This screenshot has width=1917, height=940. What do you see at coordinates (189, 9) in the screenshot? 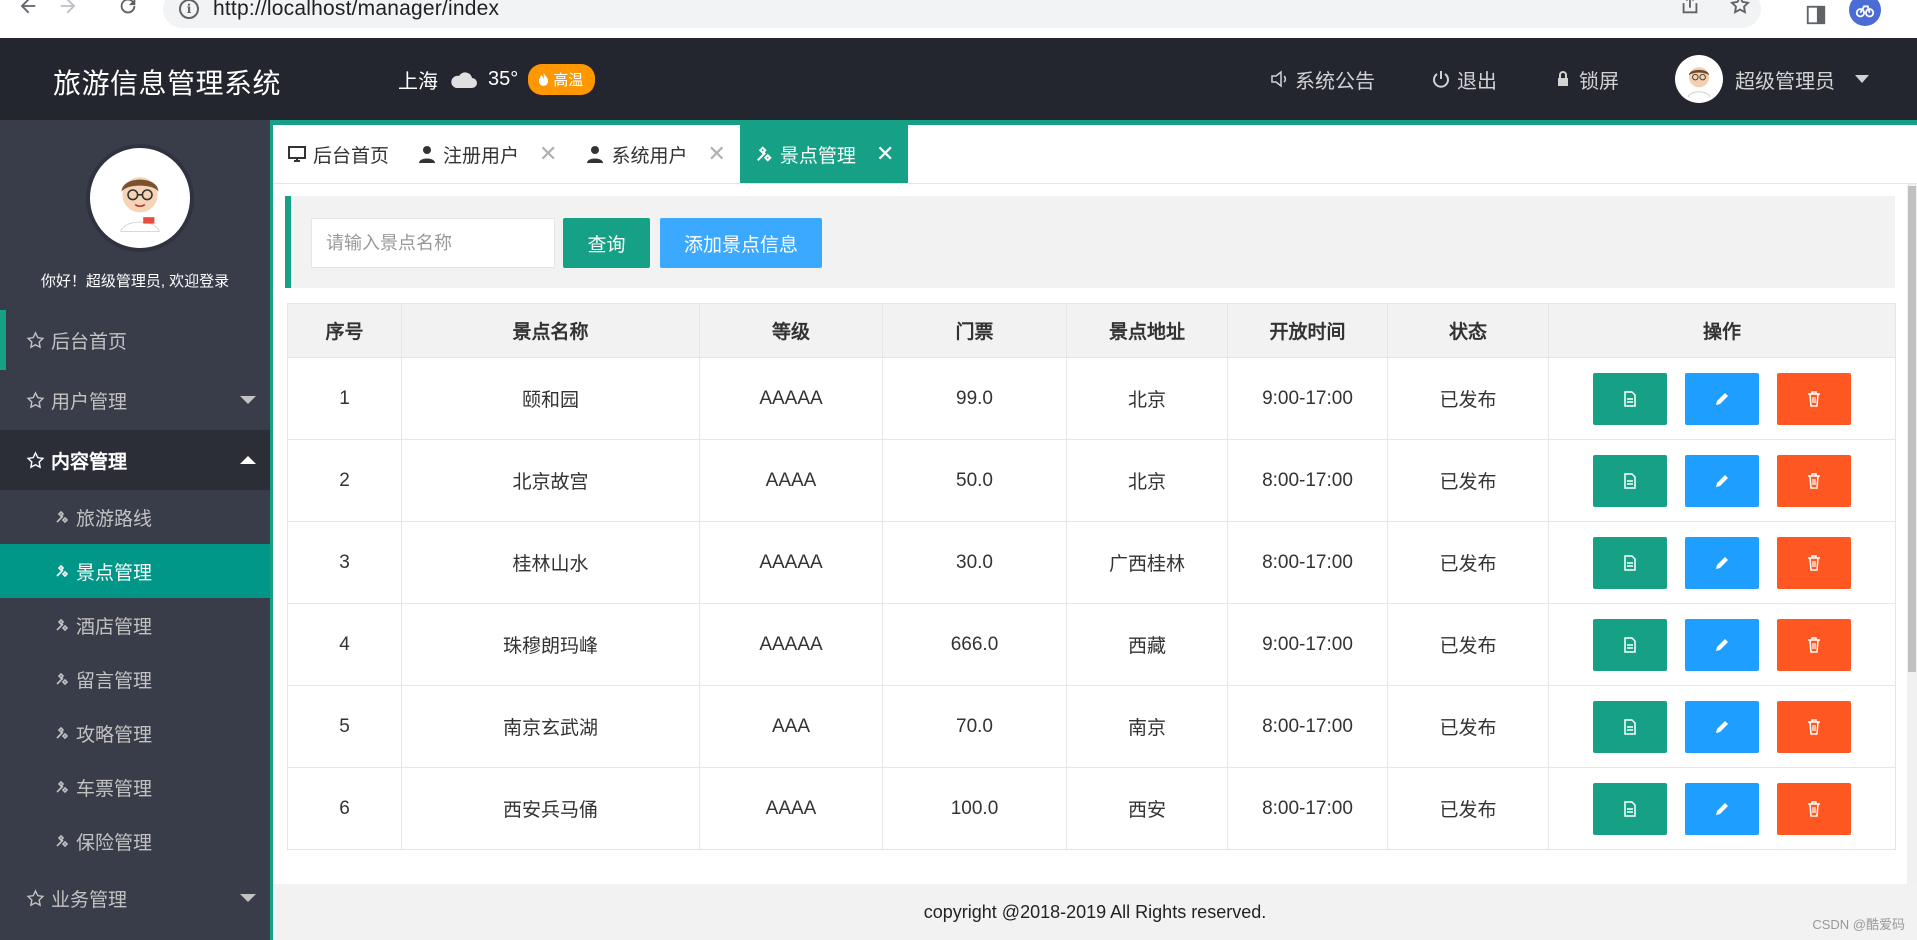
I see `site-info-icon: i` at bounding box center [189, 9].